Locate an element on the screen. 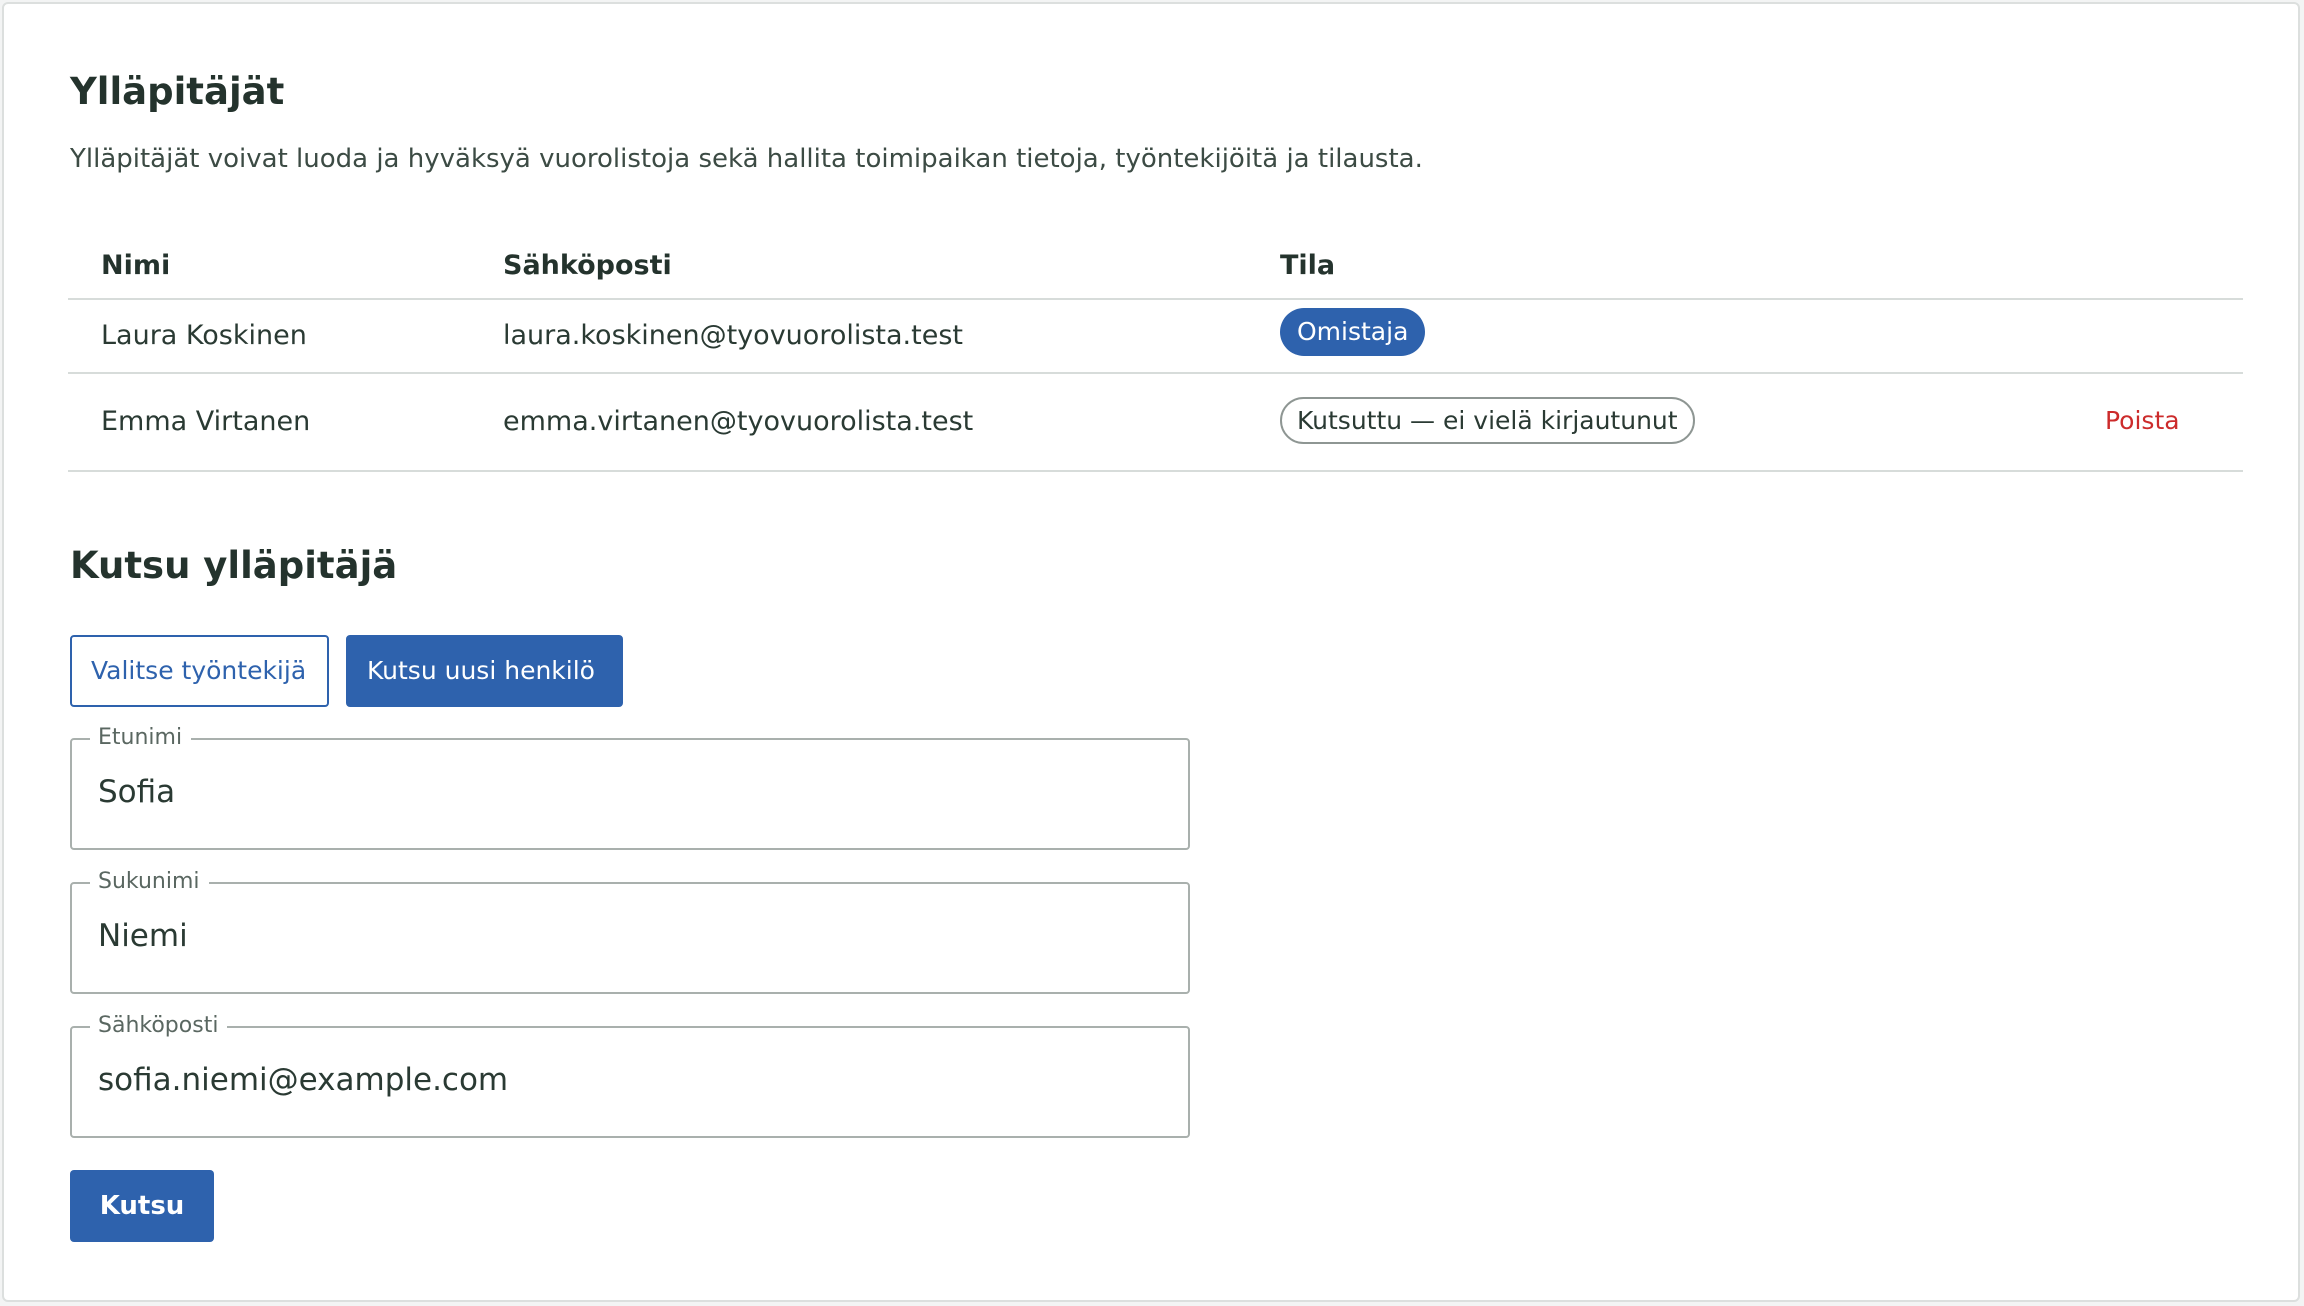 This screenshot has width=2304, height=1306. column-header-name: Nimi is located at coordinates (135, 265).